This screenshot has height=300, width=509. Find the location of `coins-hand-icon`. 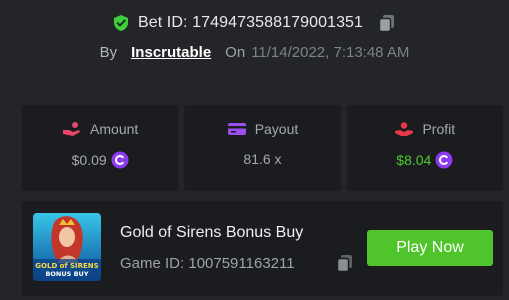

coins-hand-icon is located at coordinates (72, 129).